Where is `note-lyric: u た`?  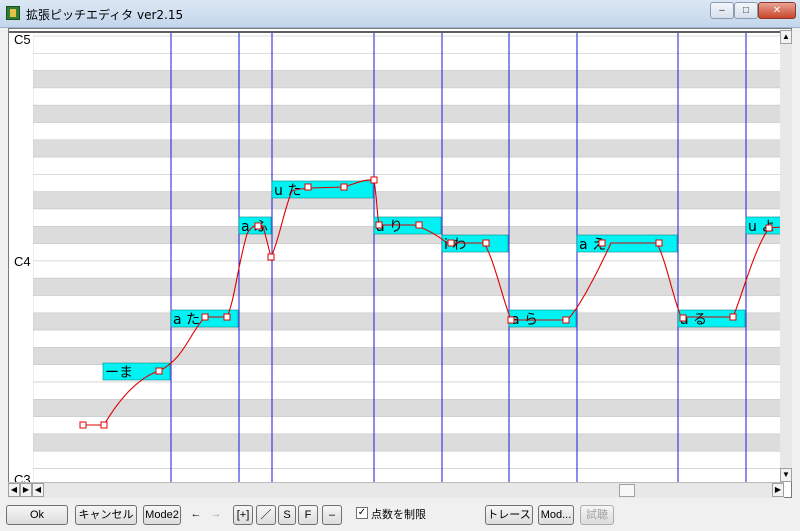
note-lyric: u た is located at coordinates (287, 191).